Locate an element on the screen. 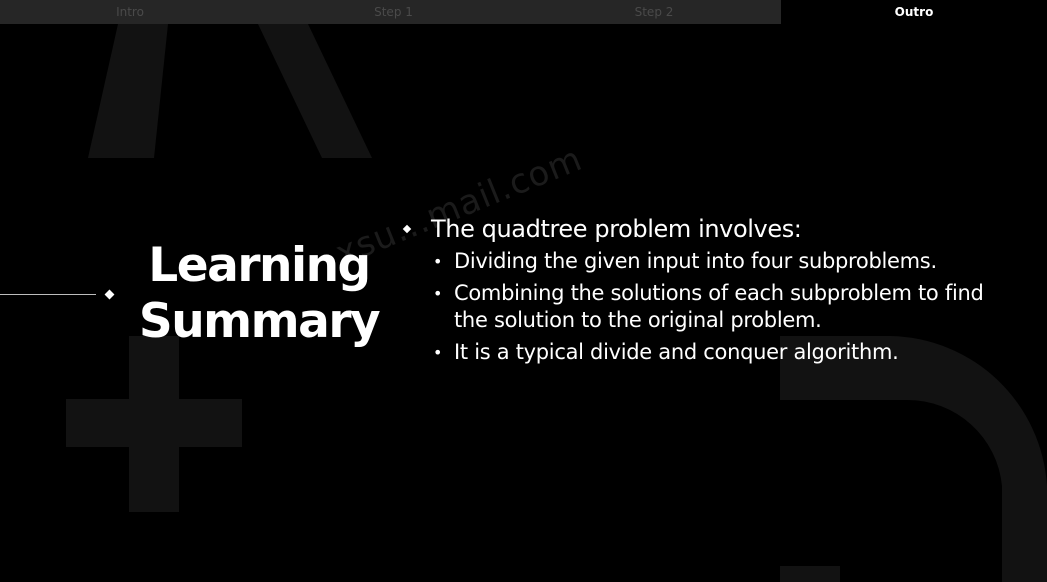 The image size is (1047, 582). diamond-bullet-icon is located at coordinates (407, 229).